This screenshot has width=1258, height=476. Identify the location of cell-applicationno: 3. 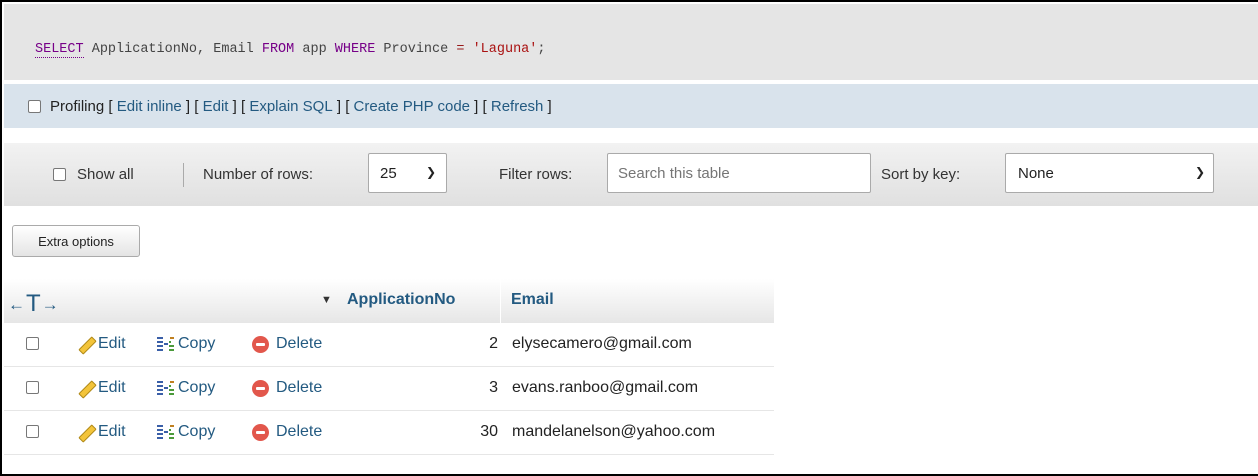
(493, 387).